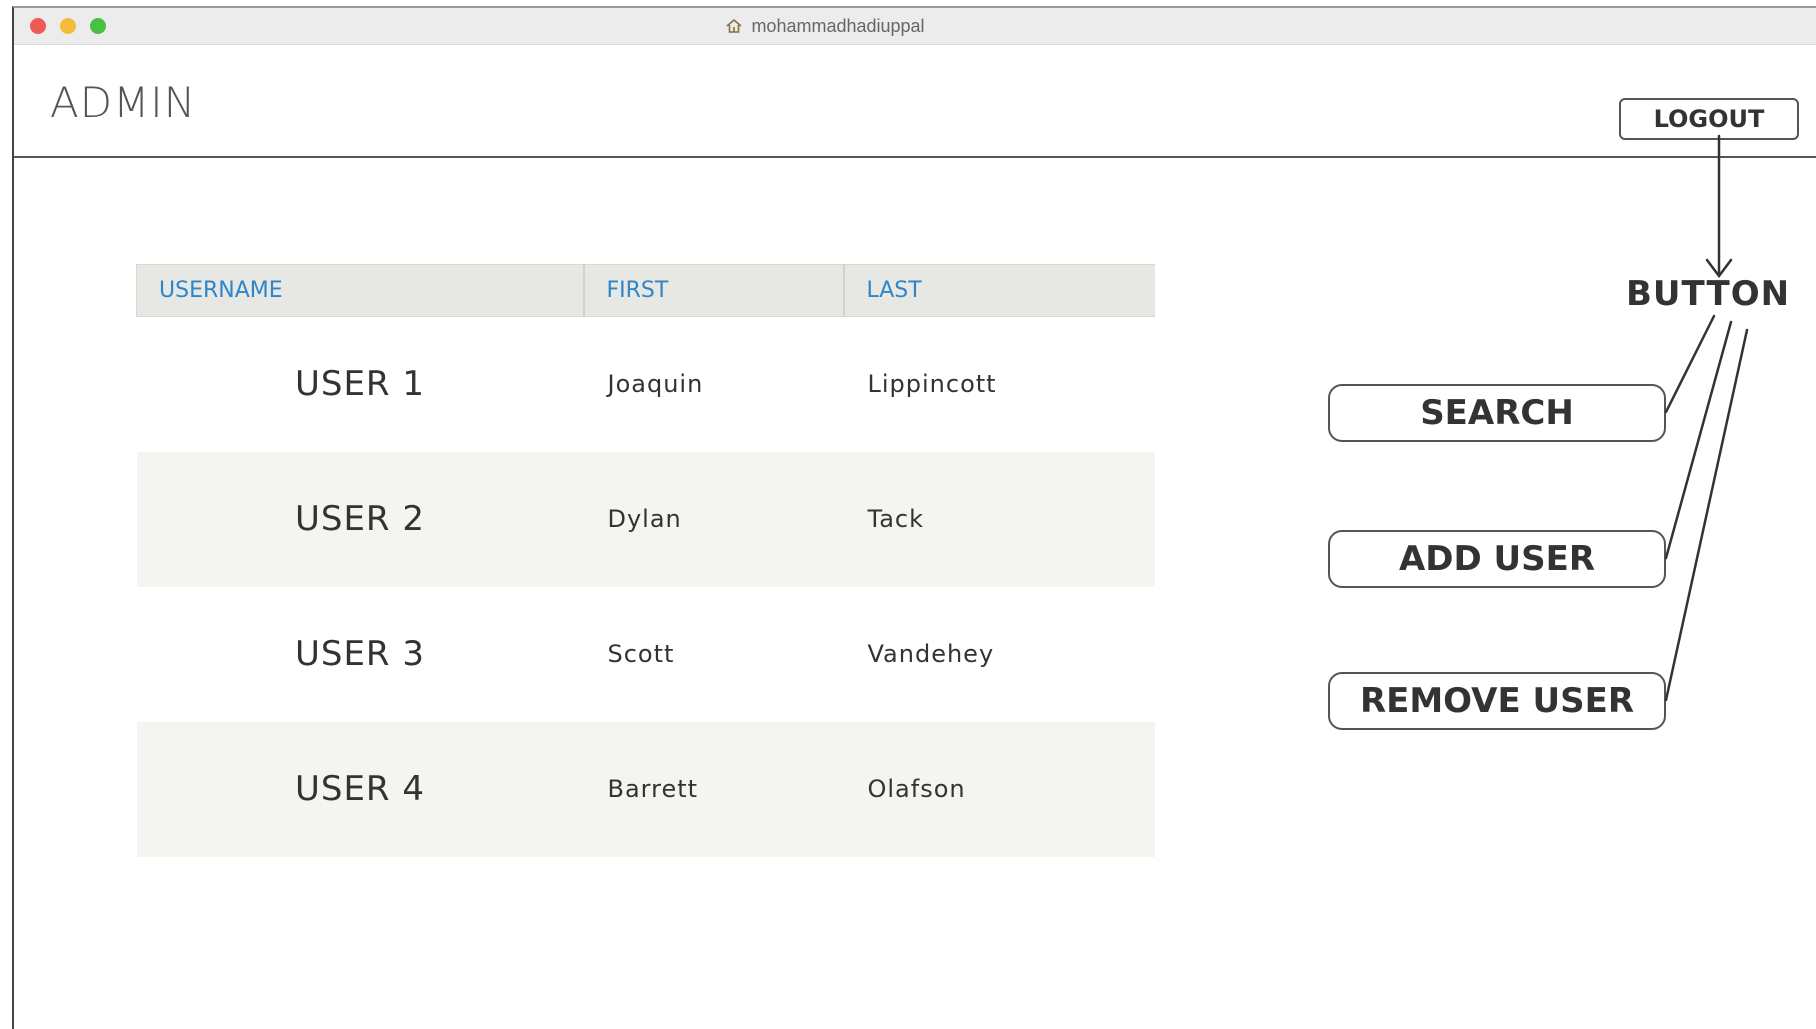  Describe the element at coordinates (999, 789) in the screenshot. I see `last-name-cell: Olafson` at that location.